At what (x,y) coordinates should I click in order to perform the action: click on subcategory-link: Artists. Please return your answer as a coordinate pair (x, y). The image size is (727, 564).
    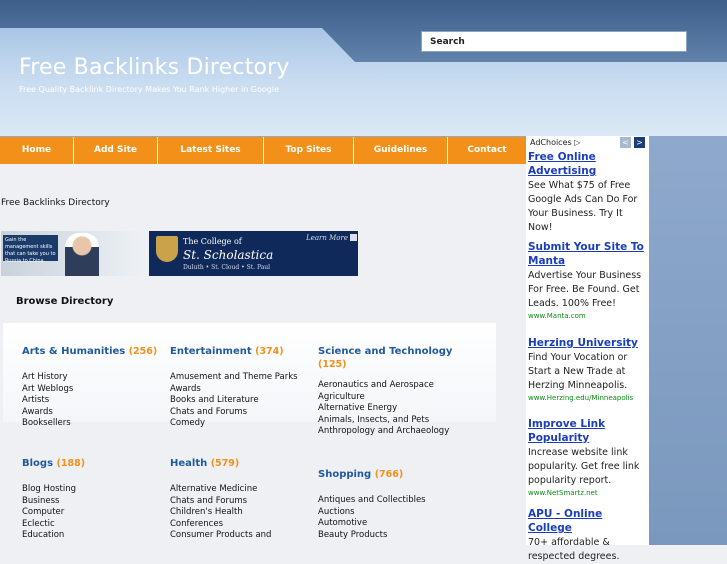
    Looking at the image, I should click on (97, 401).